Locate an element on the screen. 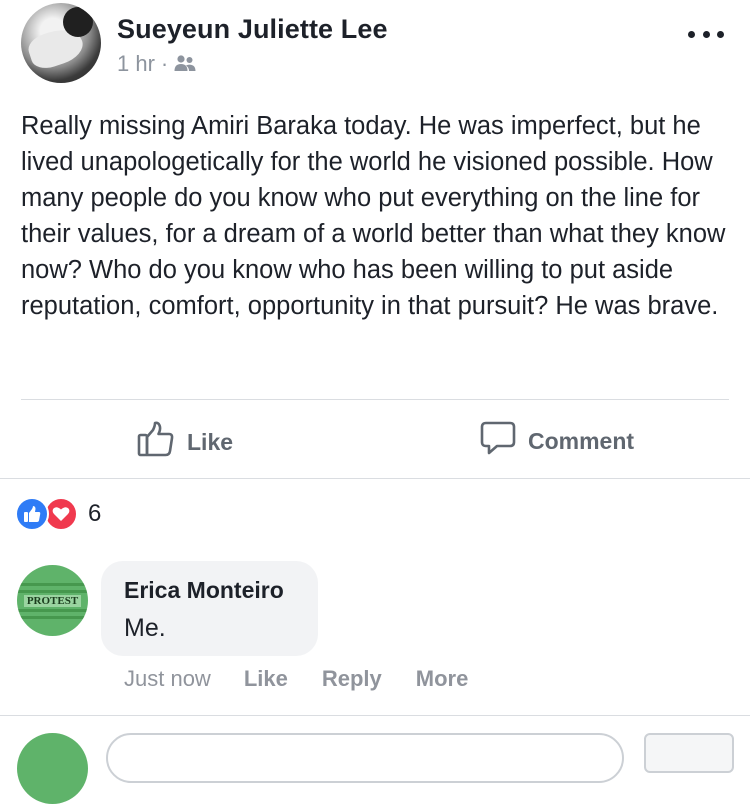 This screenshot has width=750, height=804. post-author-name: Sueyeun Juliette Lee is located at coordinates (252, 29).